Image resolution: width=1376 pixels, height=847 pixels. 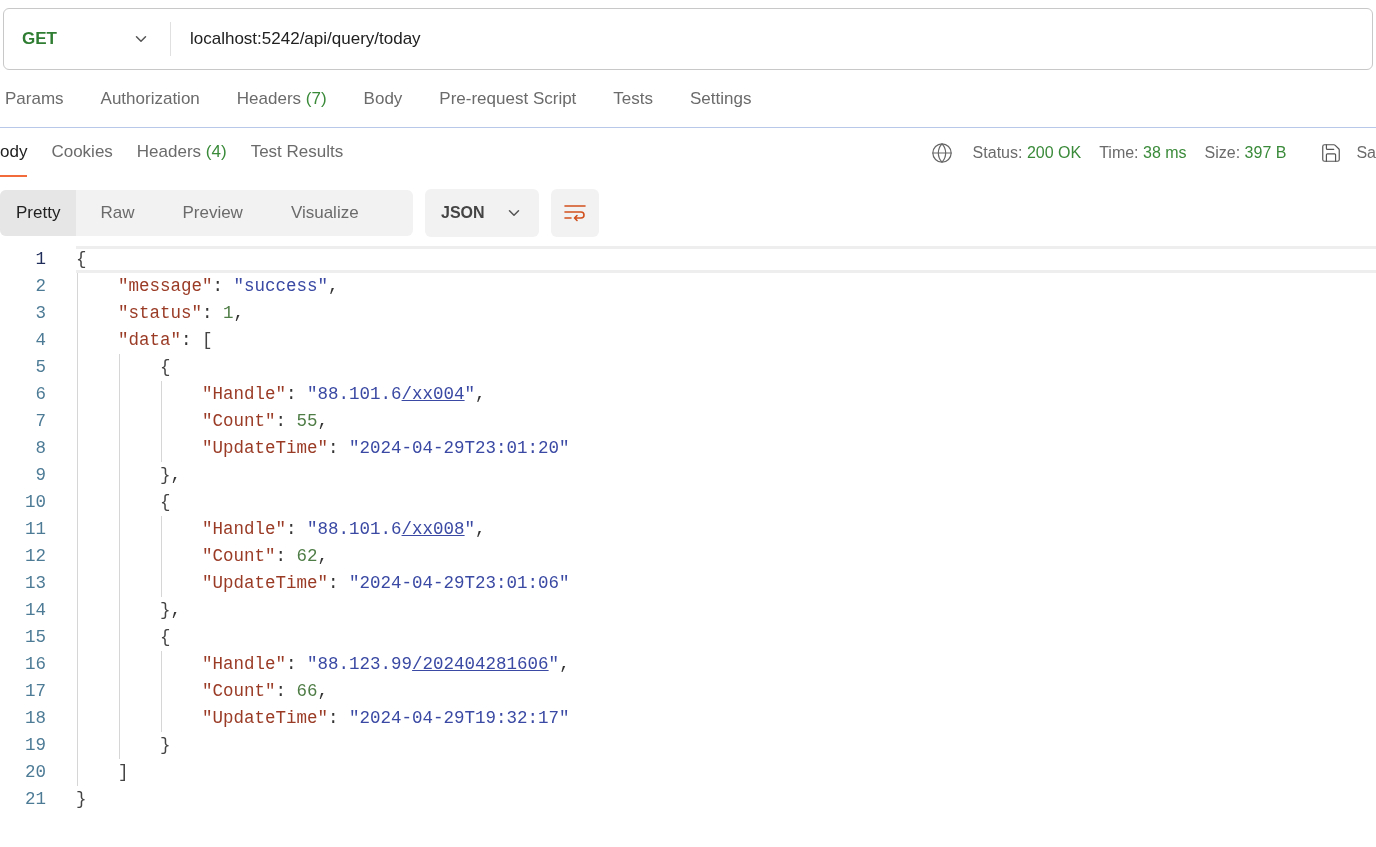 I want to click on code-line: ], so click(x=123, y=773).